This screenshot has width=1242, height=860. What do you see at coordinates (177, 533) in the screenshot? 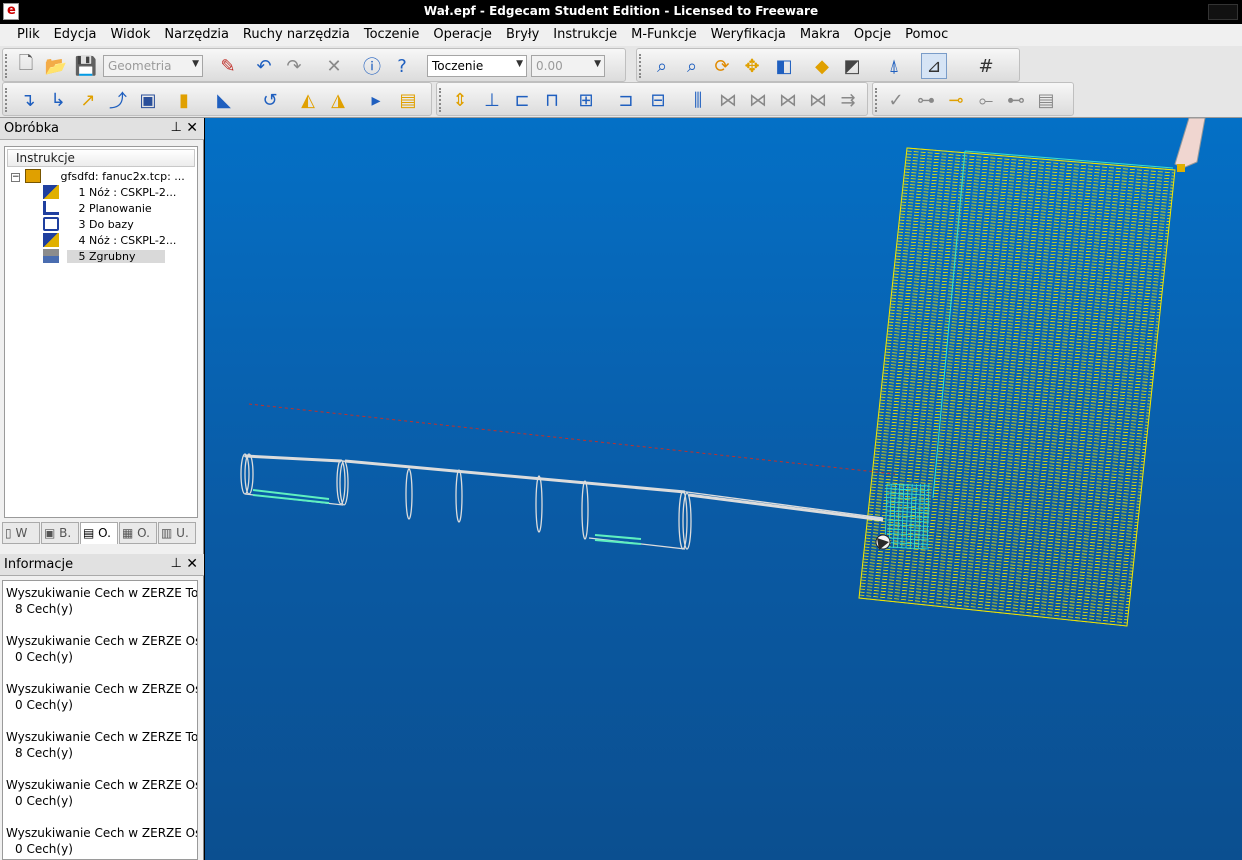
I see `tab-u: ▥ U.` at bounding box center [177, 533].